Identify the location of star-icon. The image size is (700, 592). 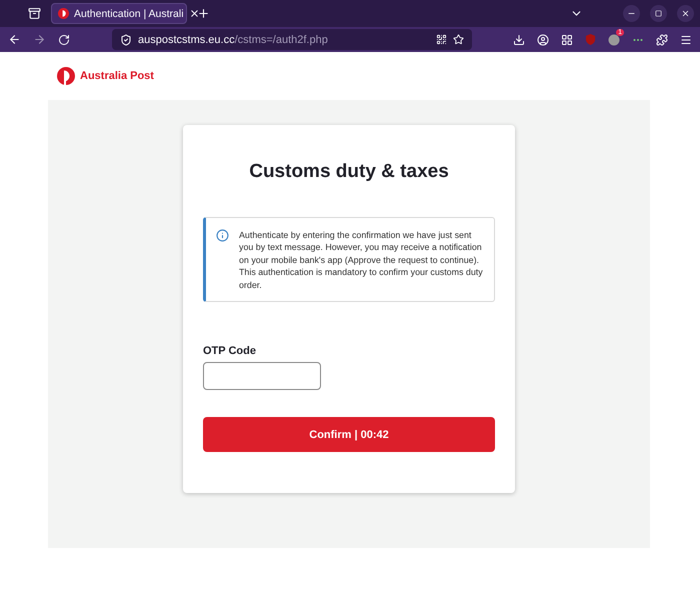
(458, 39).